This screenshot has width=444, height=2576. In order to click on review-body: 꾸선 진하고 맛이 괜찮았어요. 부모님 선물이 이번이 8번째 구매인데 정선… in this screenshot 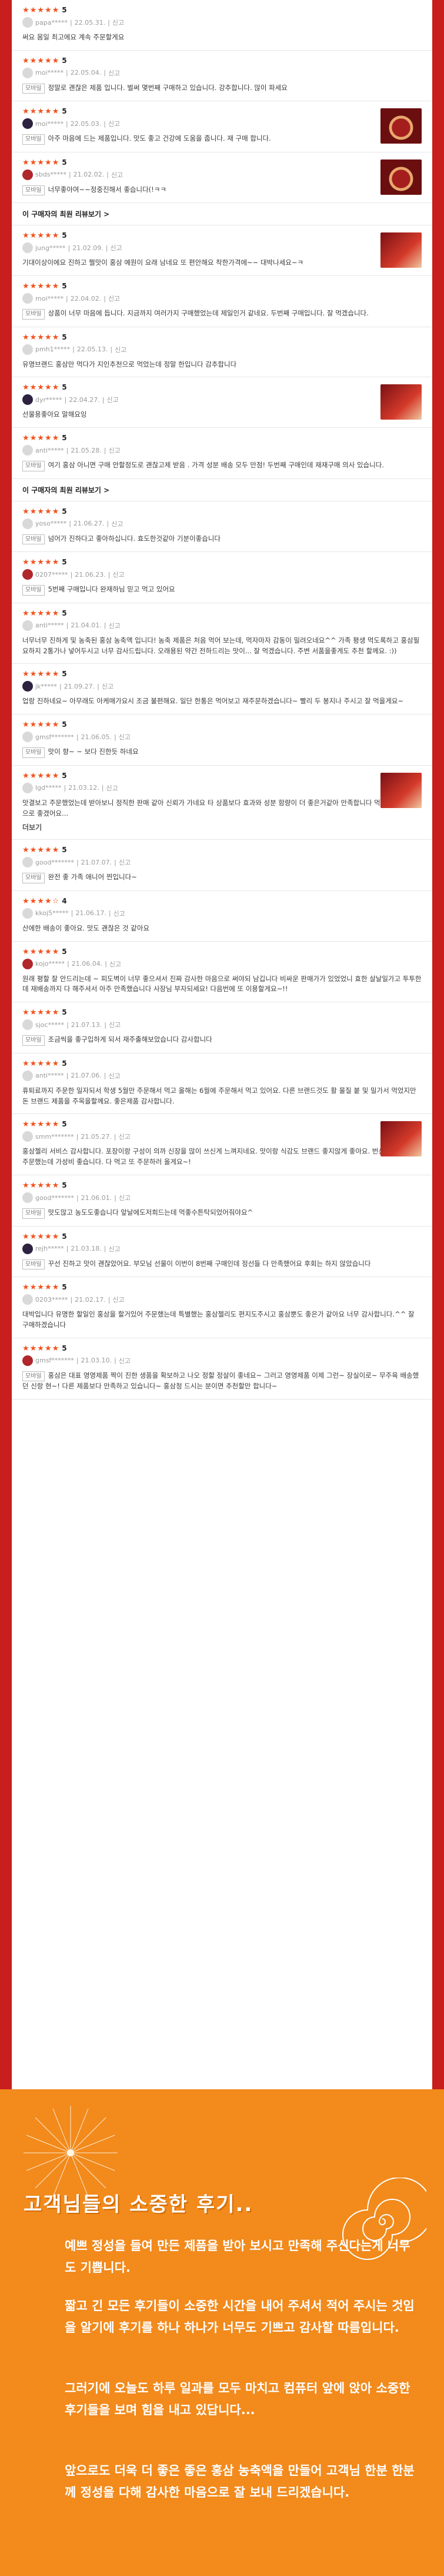, I will do `click(209, 1263)`.